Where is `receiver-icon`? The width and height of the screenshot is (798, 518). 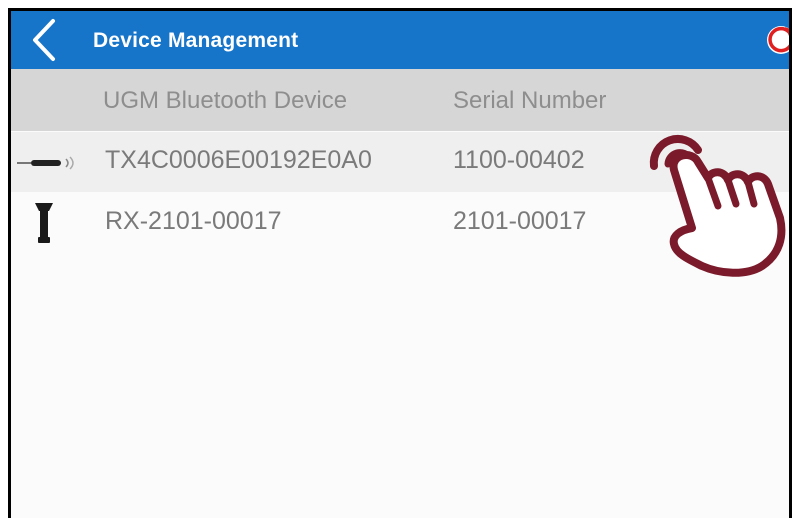 receiver-icon is located at coordinates (44, 223).